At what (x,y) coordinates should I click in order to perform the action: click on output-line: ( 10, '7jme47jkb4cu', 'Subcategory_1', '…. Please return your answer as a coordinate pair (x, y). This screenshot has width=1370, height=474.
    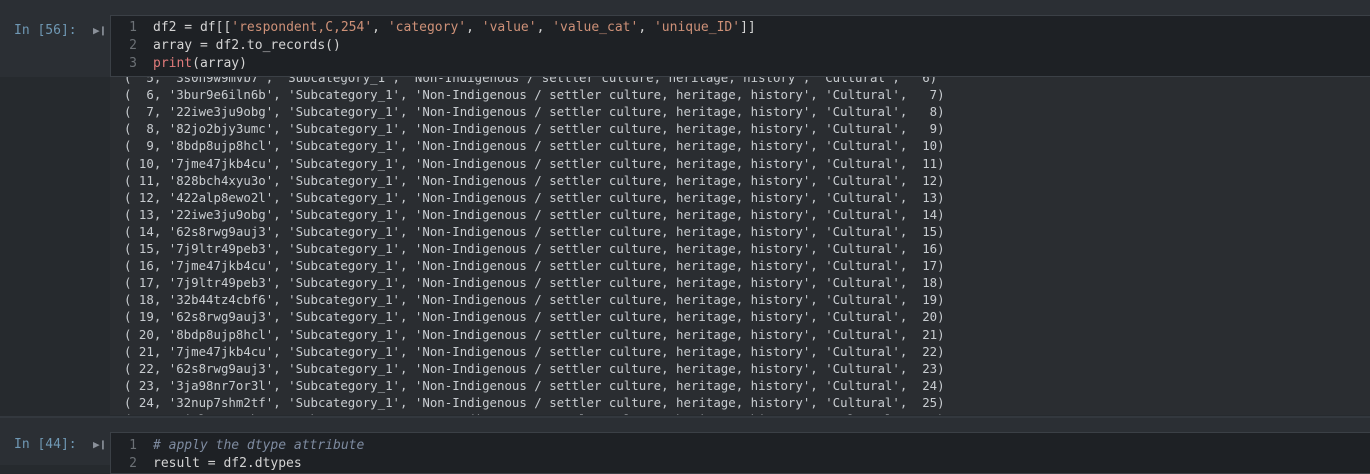
    Looking at the image, I should click on (534, 163).